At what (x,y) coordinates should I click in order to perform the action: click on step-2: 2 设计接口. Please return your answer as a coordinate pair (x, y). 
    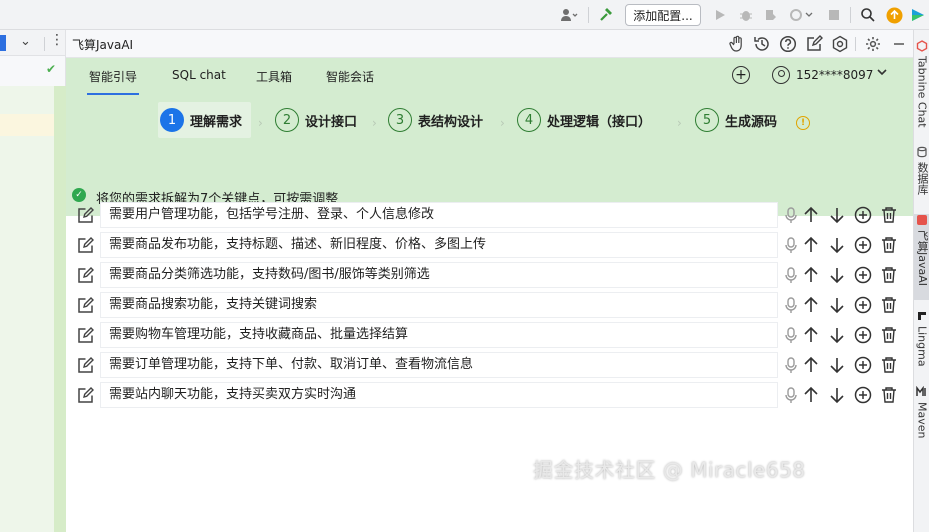
    Looking at the image, I should click on (316, 120).